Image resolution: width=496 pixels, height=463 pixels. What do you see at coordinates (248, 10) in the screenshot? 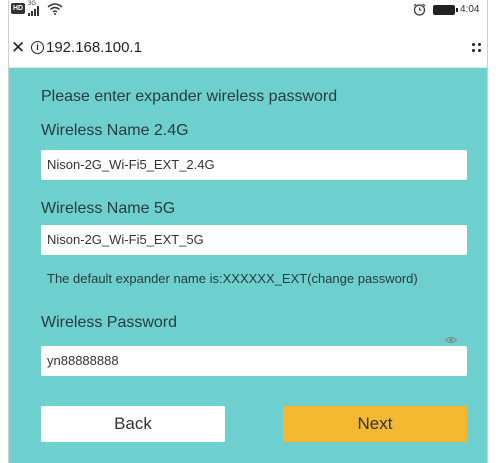
I see `status-bar: HD 3G 4:04` at bounding box center [248, 10].